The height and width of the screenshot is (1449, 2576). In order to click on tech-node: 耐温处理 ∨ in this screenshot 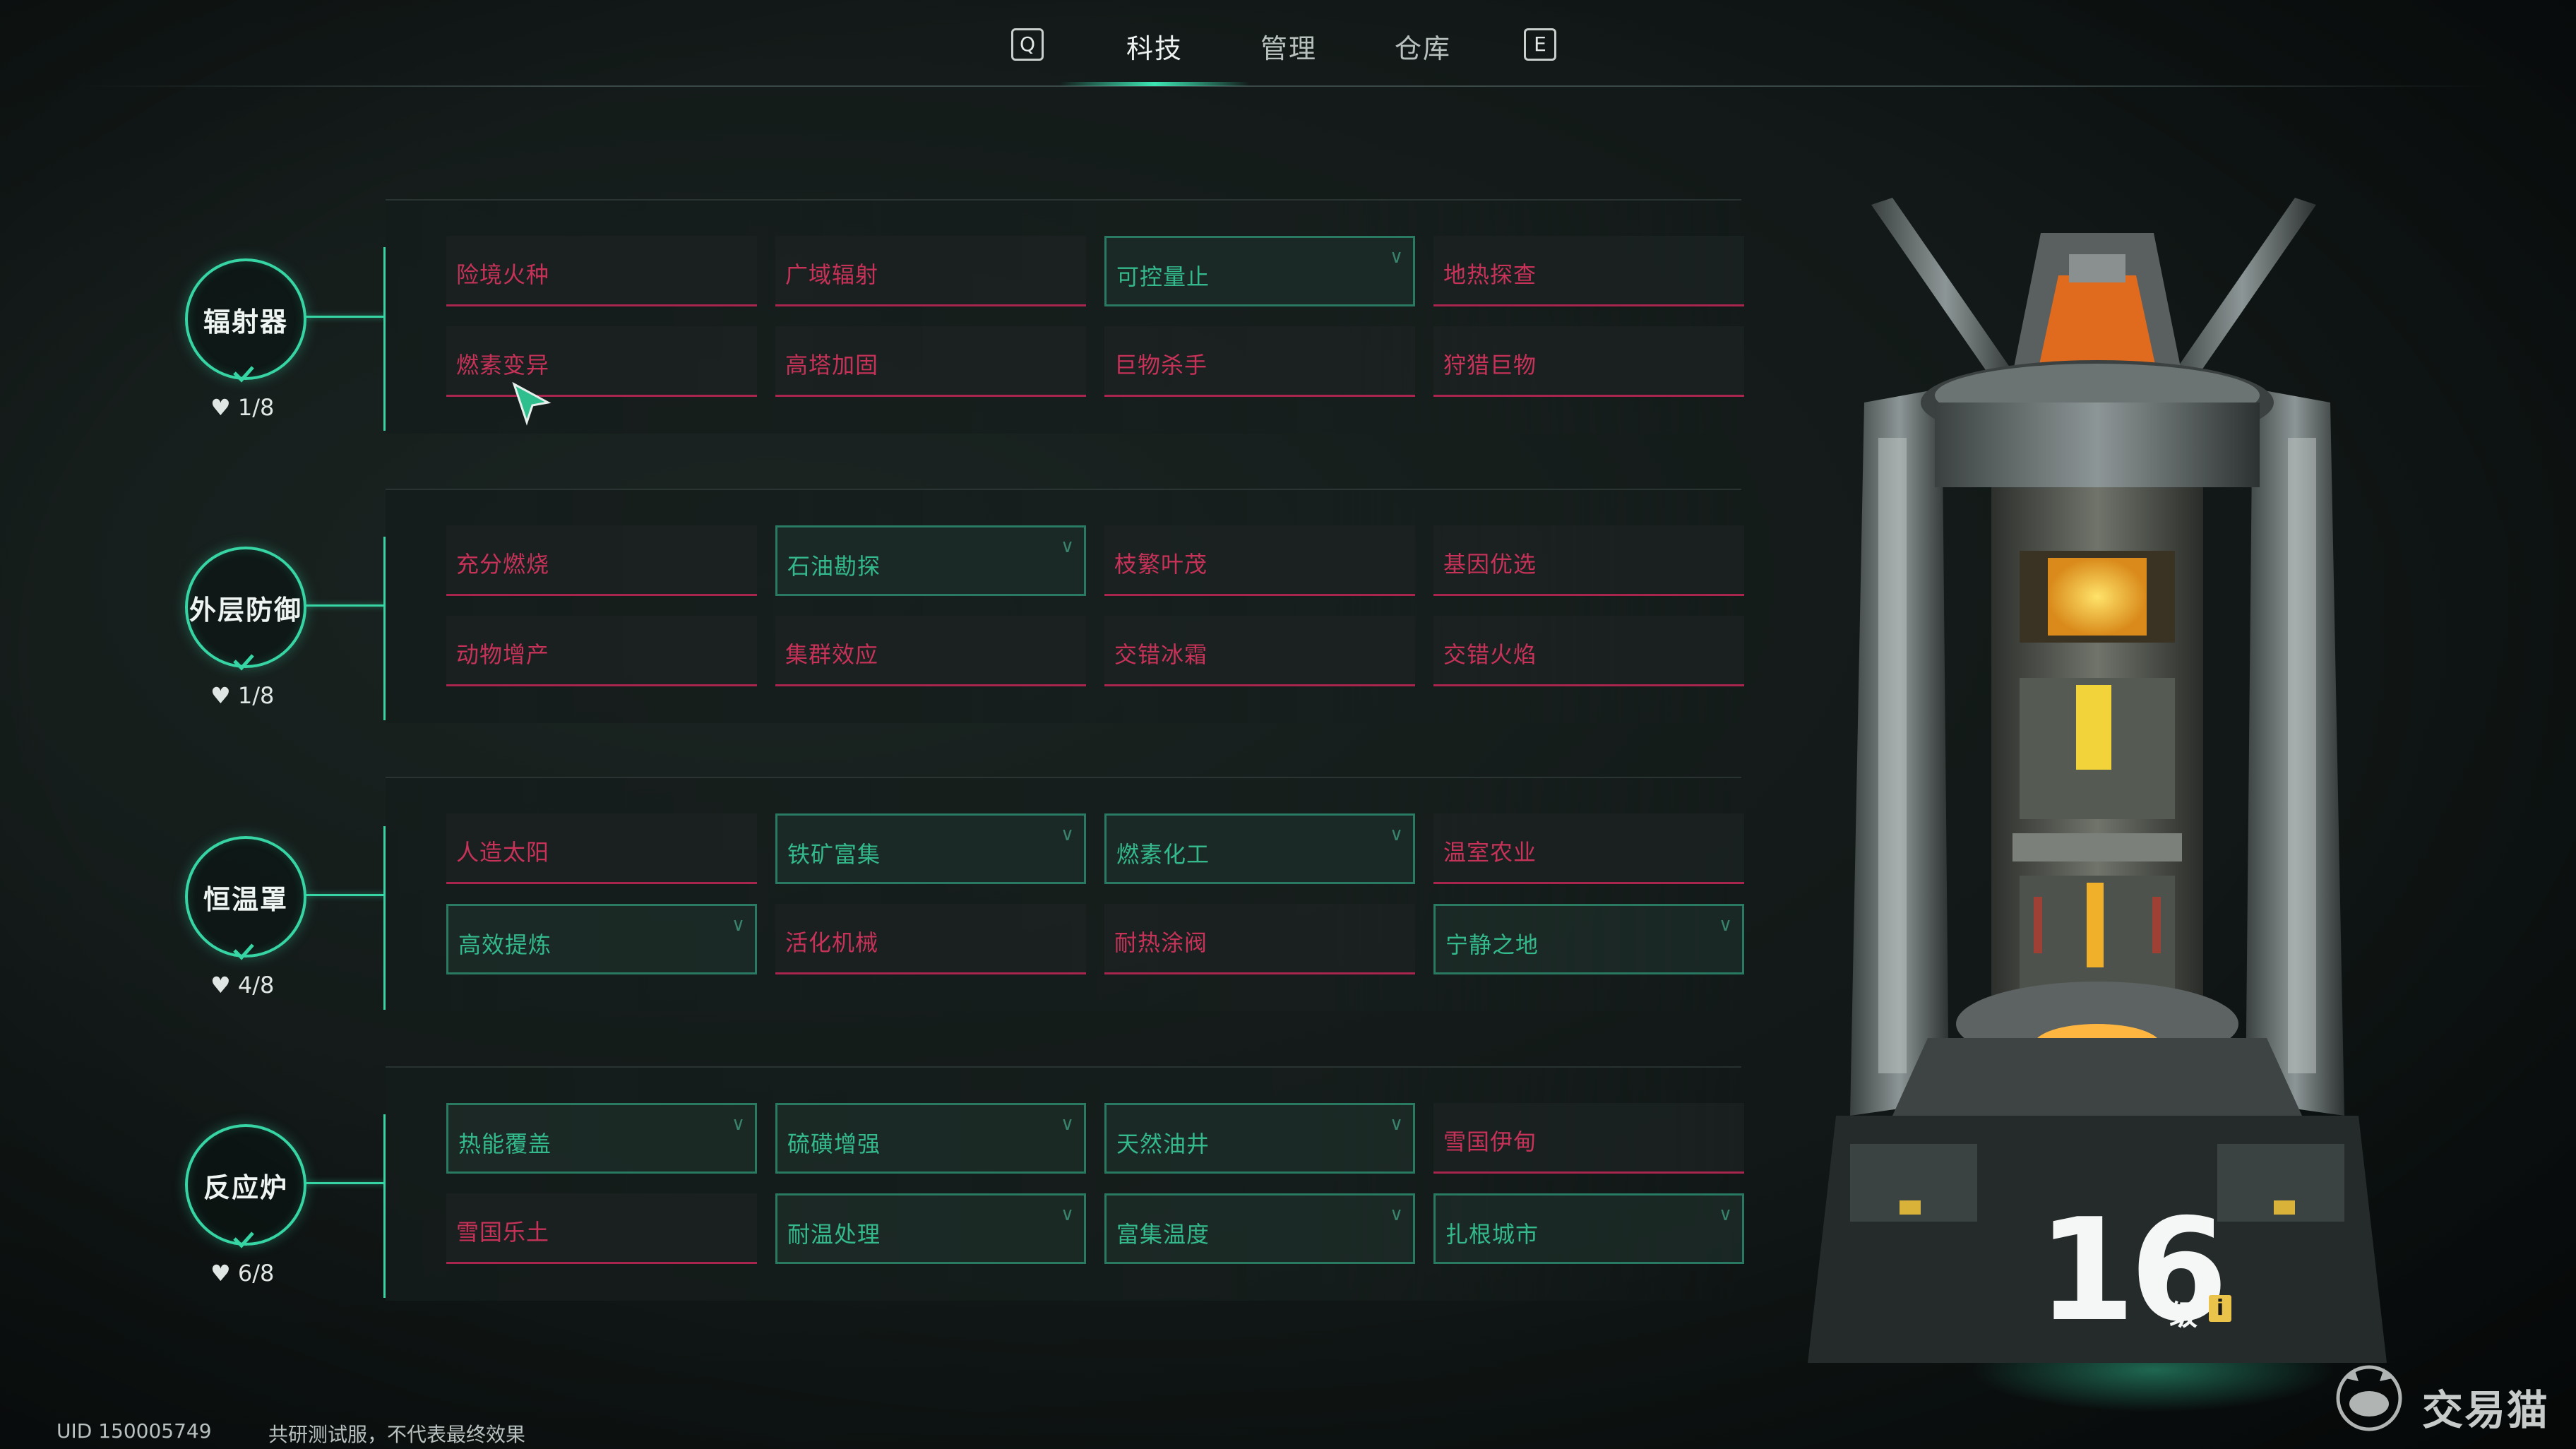, I will do `click(930, 1228)`.